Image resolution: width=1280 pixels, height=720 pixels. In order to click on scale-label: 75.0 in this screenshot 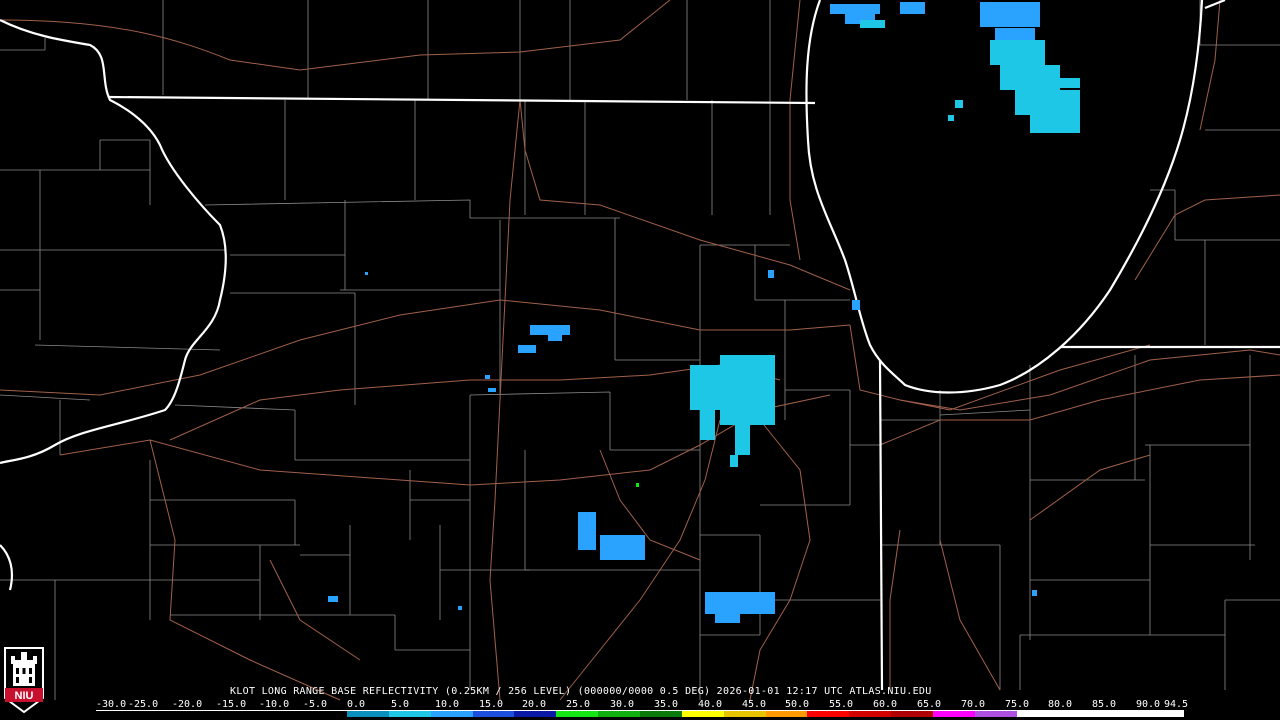, I will do `click(1017, 704)`.